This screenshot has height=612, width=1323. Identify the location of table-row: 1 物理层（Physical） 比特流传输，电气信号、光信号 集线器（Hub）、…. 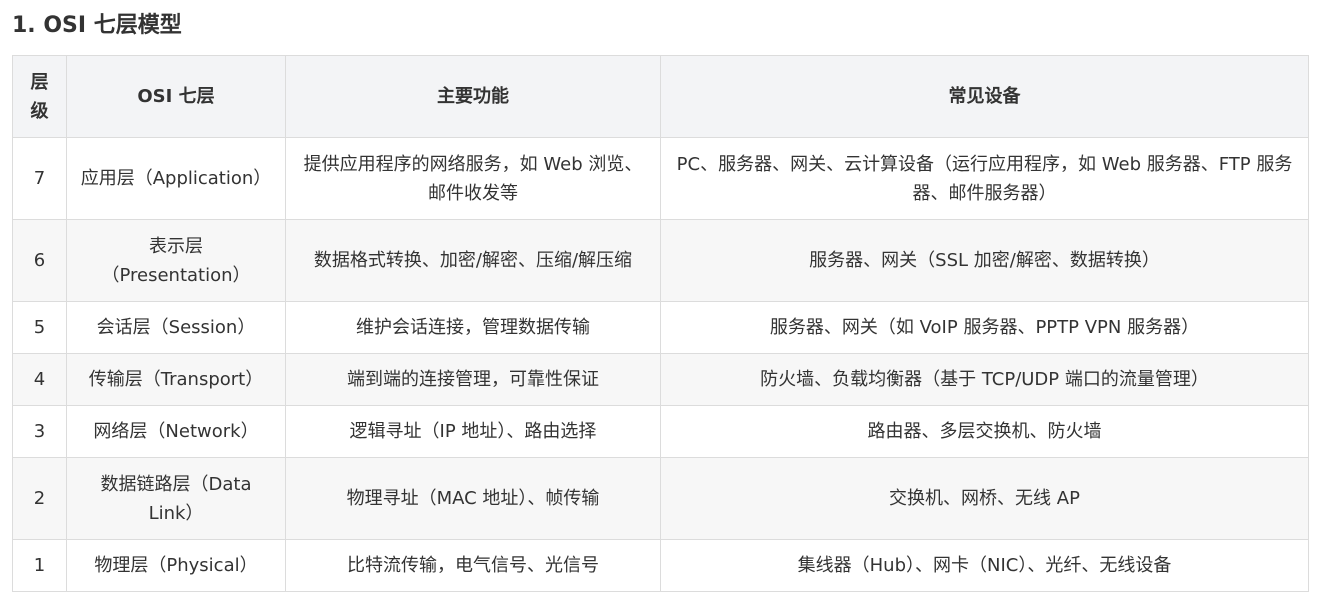
(660, 565).